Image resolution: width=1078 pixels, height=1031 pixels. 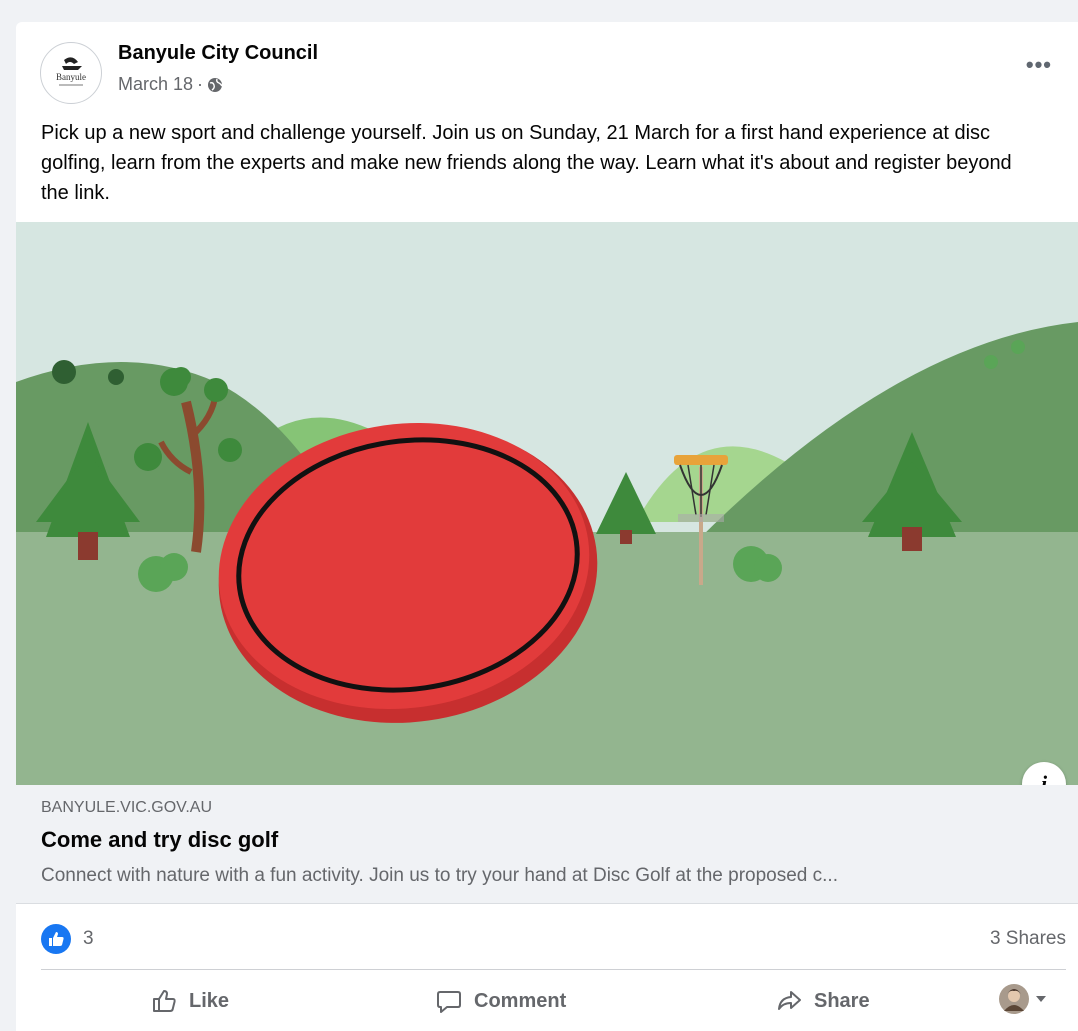 I want to click on page-name: Banyule City Council, so click(x=218, y=53).